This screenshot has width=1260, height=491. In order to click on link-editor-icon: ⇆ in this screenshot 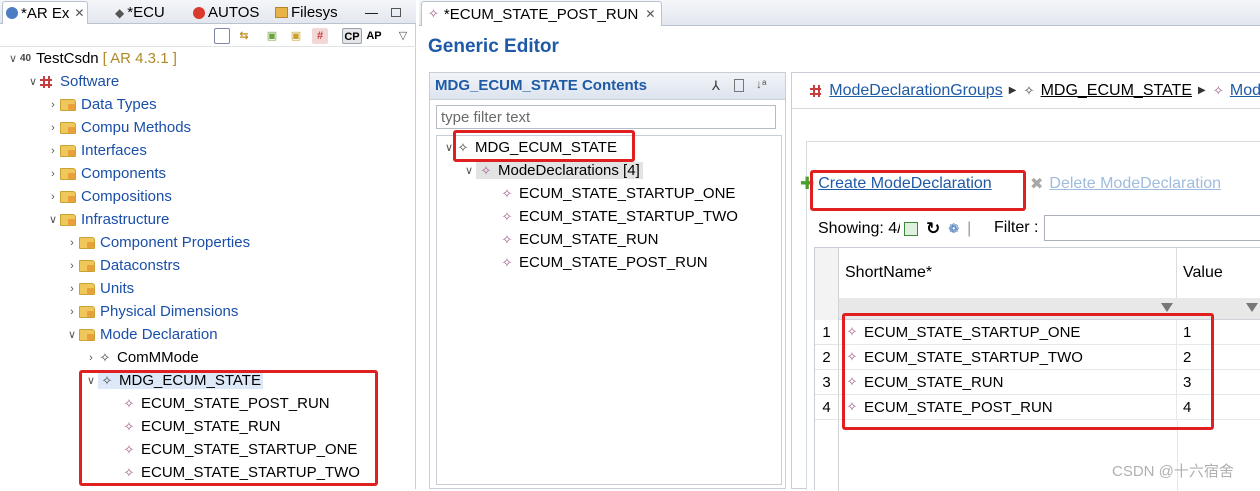, I will do `click(244, 36)`.